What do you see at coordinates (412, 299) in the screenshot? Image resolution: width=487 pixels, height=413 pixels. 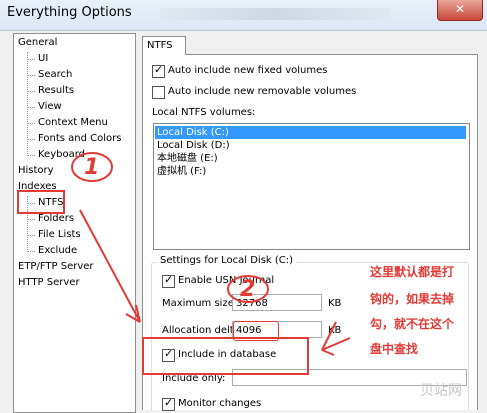 I see `annotation-note-line-2: 钩的，如果去掉` at bounding box center [412, 299].